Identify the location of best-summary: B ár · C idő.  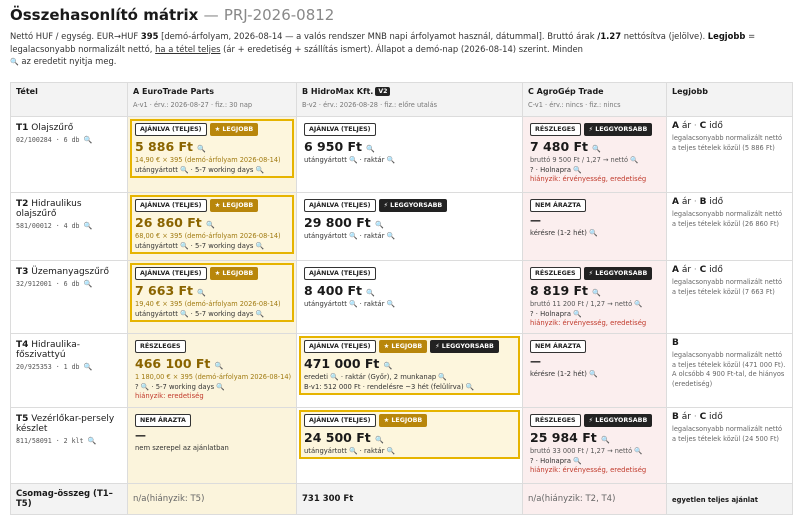
(697, 417).